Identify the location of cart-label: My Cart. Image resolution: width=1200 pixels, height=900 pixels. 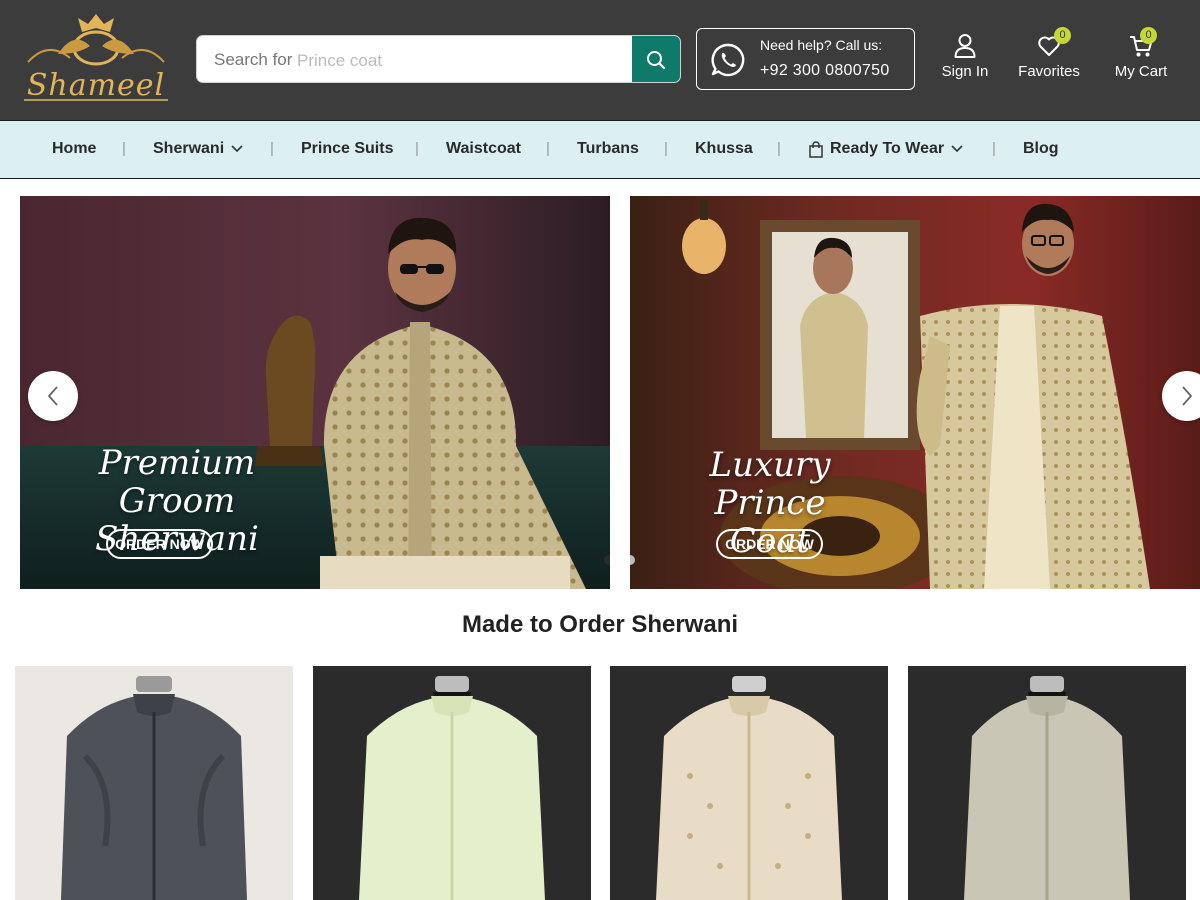
(1141, 71).